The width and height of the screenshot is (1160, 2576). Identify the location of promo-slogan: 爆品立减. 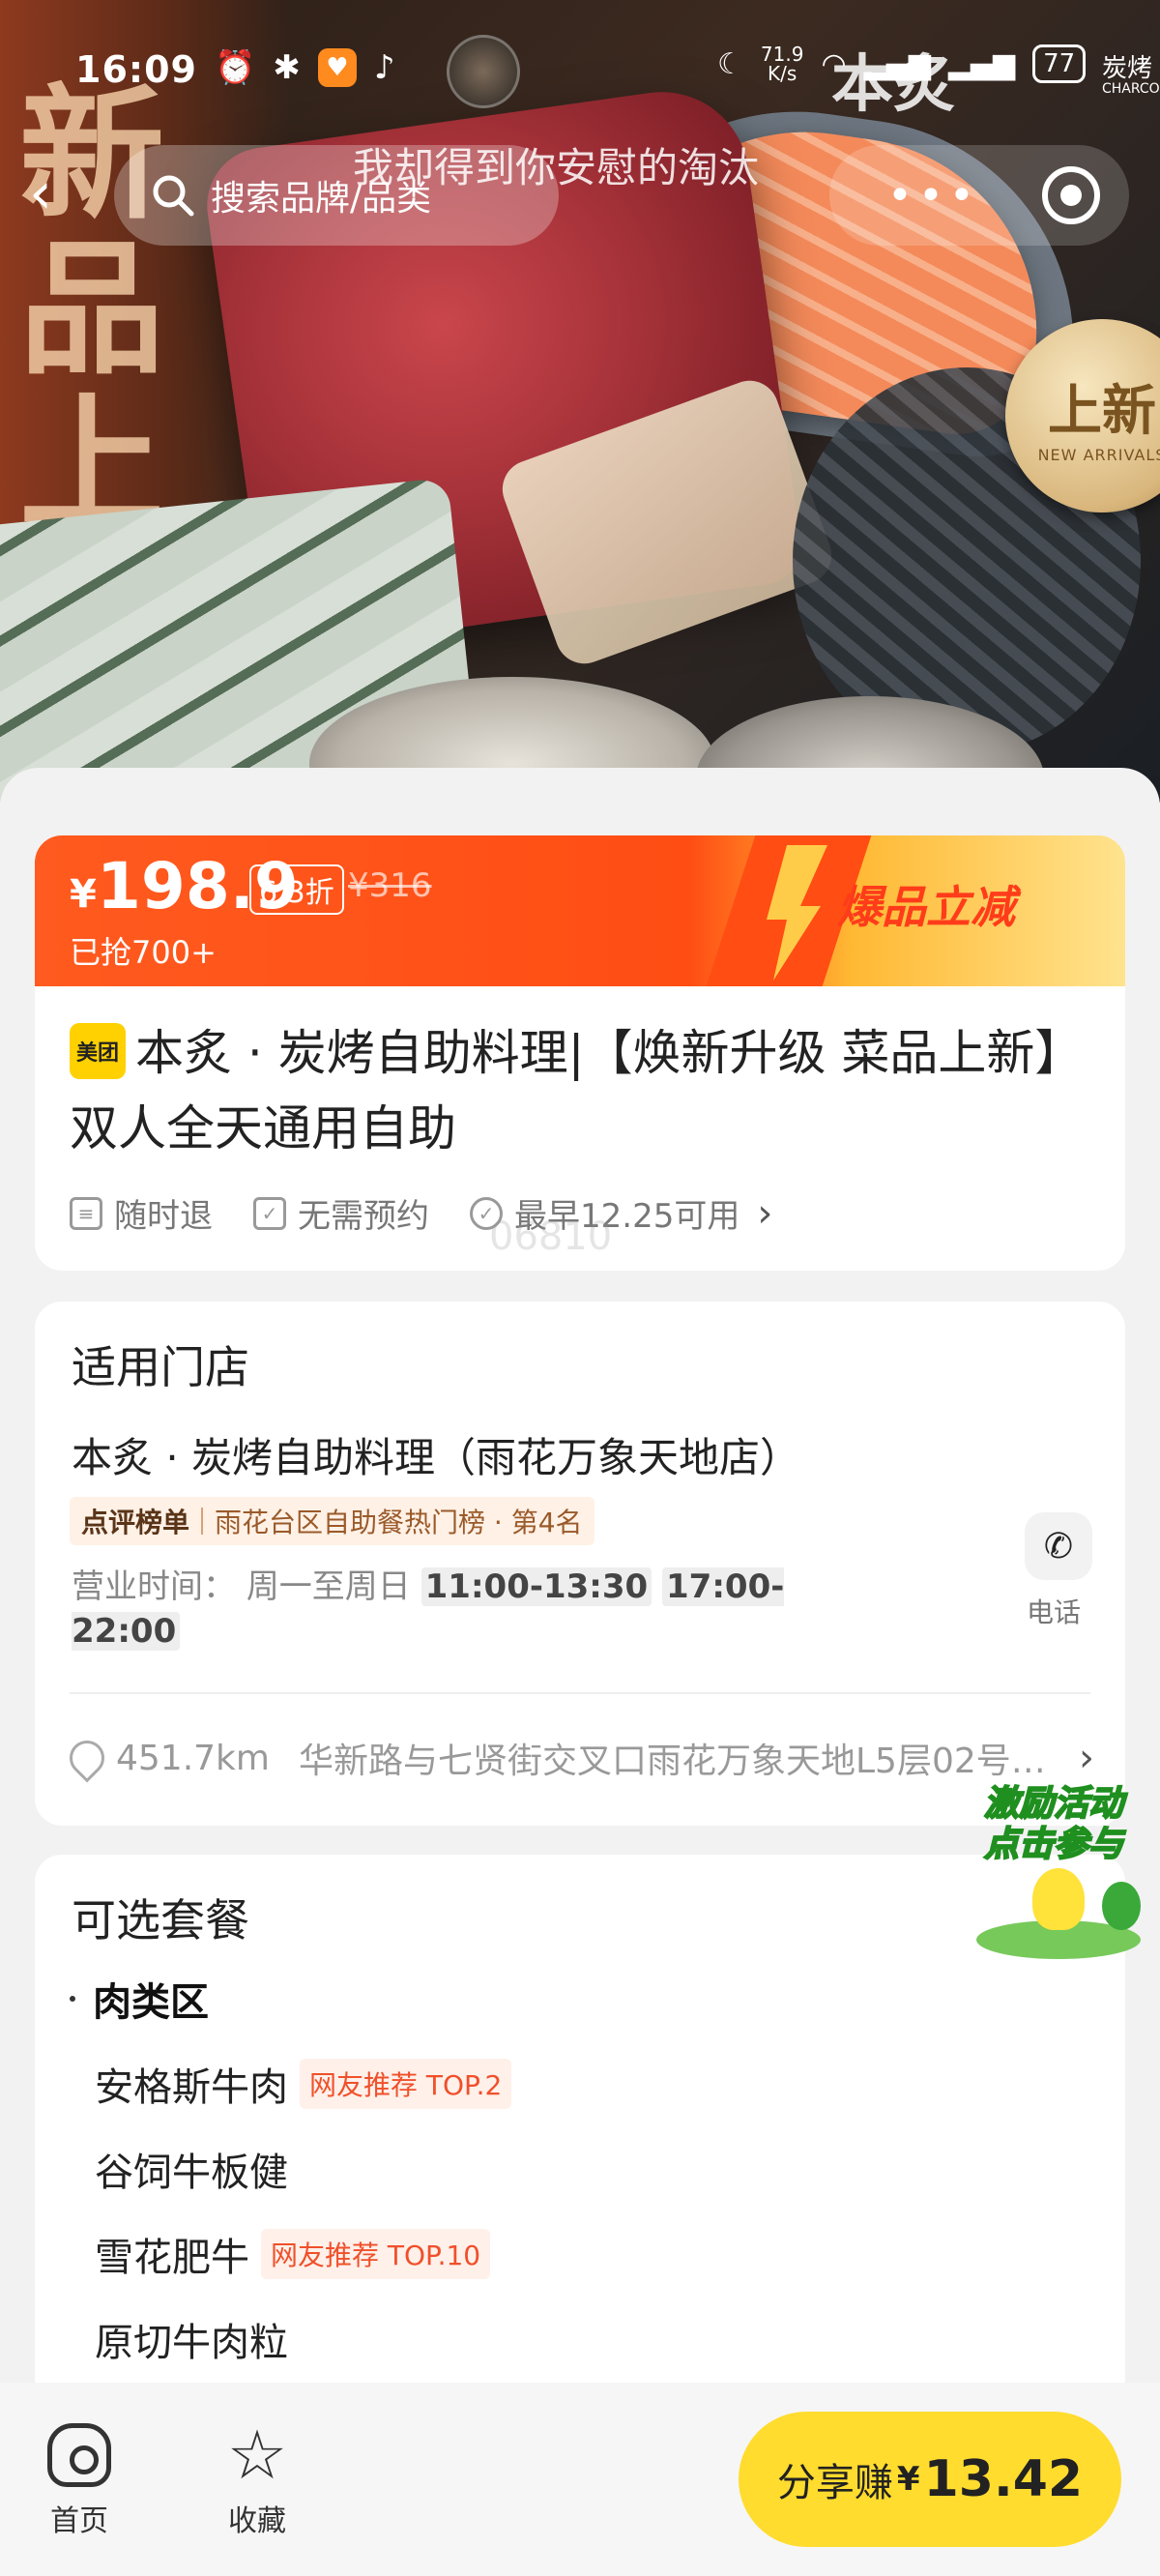
(926, 907).